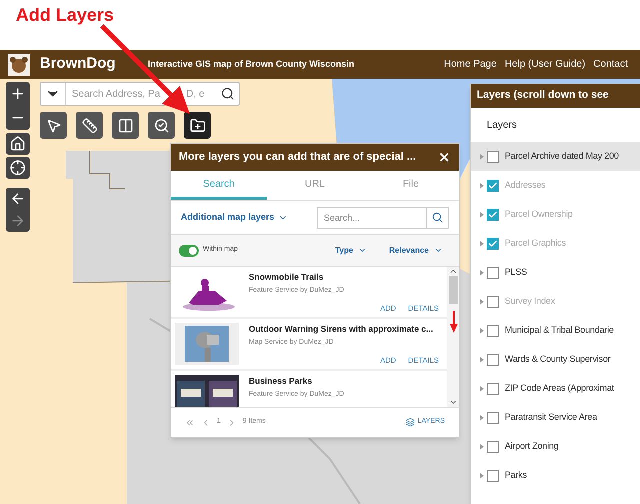 The height and width of the screenshot is (504, 640). I want to click on annotation-label: Add Layers, so click(65, 15).